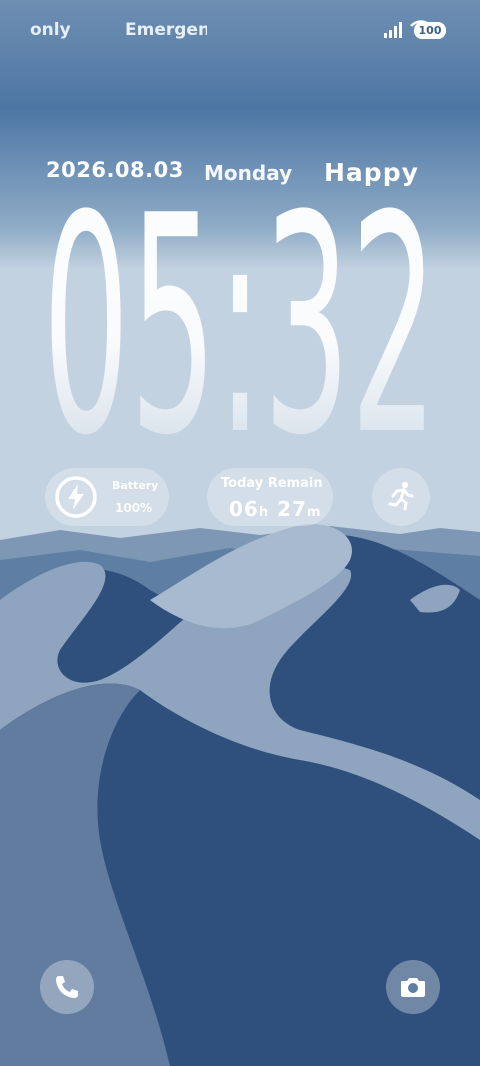 The height and width of the screenshot is (1066, 480). I want to click on camera-shortcut-button, so click(413, 987).